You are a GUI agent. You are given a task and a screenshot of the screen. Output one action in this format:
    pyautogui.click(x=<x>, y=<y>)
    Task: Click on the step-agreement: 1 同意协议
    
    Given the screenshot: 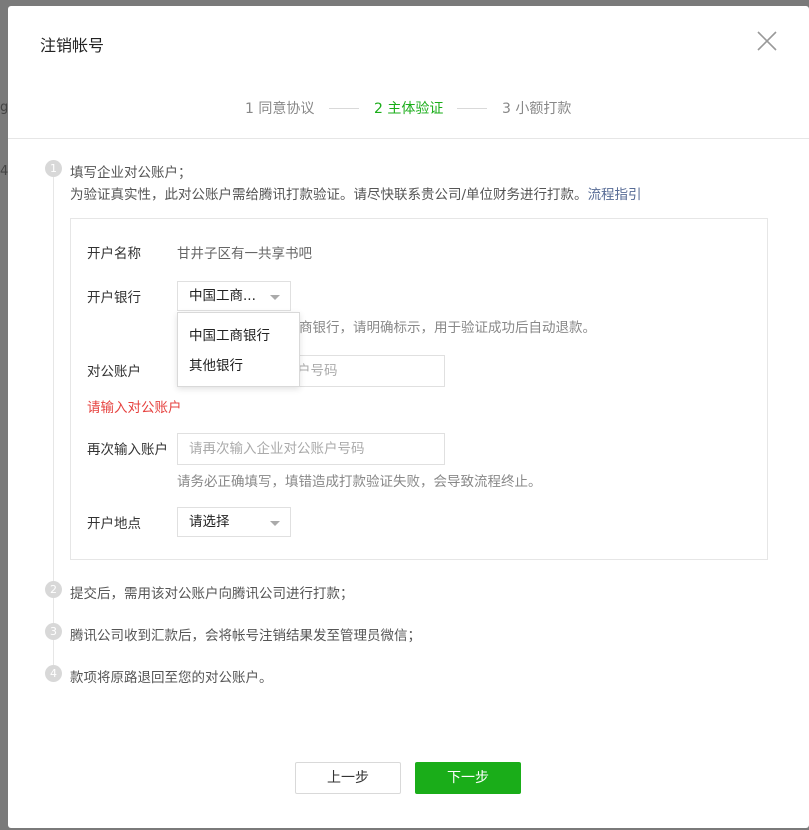 What is the action you would take?
    pyautogui.click(x=280, y=109)
    